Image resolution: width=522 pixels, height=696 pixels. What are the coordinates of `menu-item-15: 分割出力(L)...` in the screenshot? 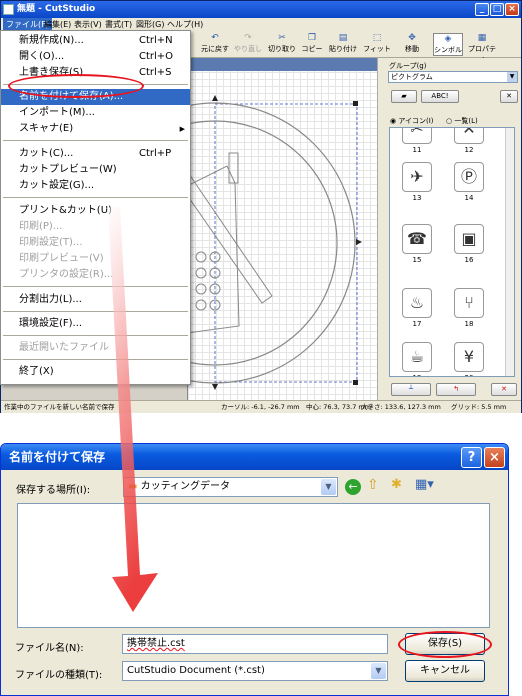 It's located at (95, 300).